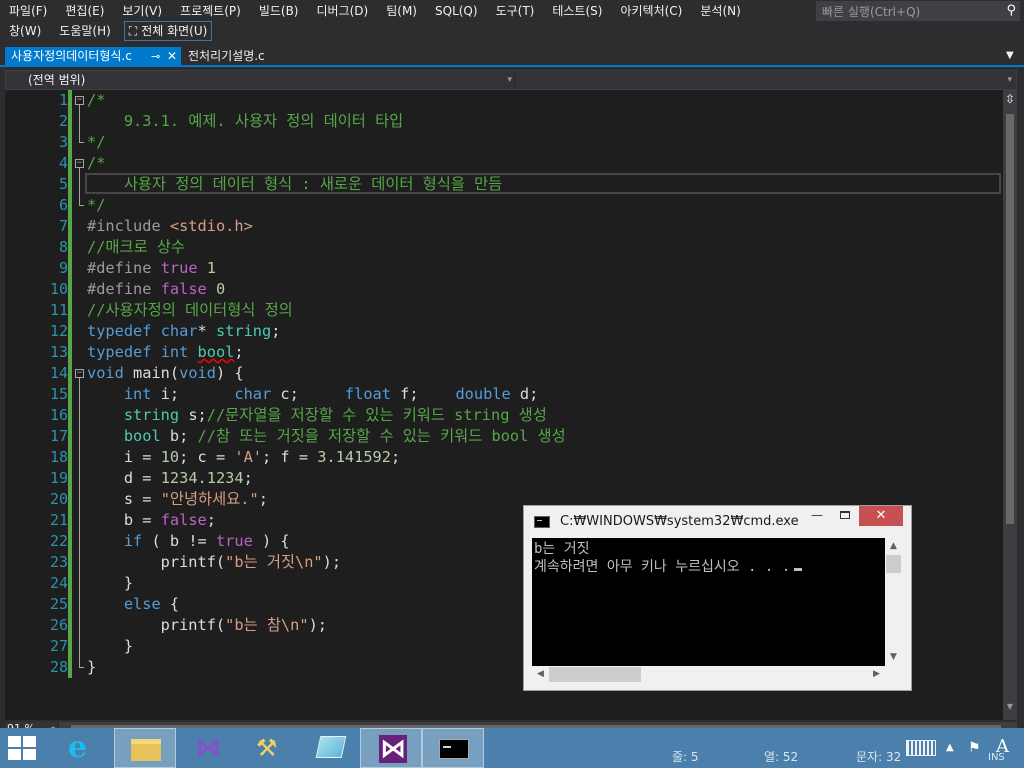 The width and height of the screenshot is (1024, 768). Describe the element at coordinates (893, 602) in the screenshot. I see `console-vertical-scrollbar: ▲ ▼` at that location.